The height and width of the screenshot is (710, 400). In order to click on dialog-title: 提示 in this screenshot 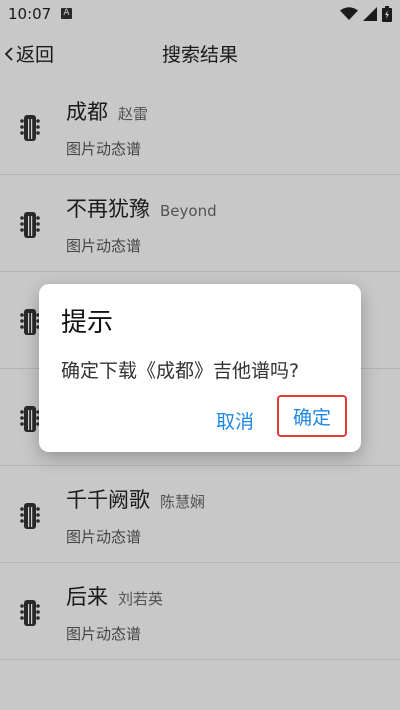, I will do `click(87, 323)`.